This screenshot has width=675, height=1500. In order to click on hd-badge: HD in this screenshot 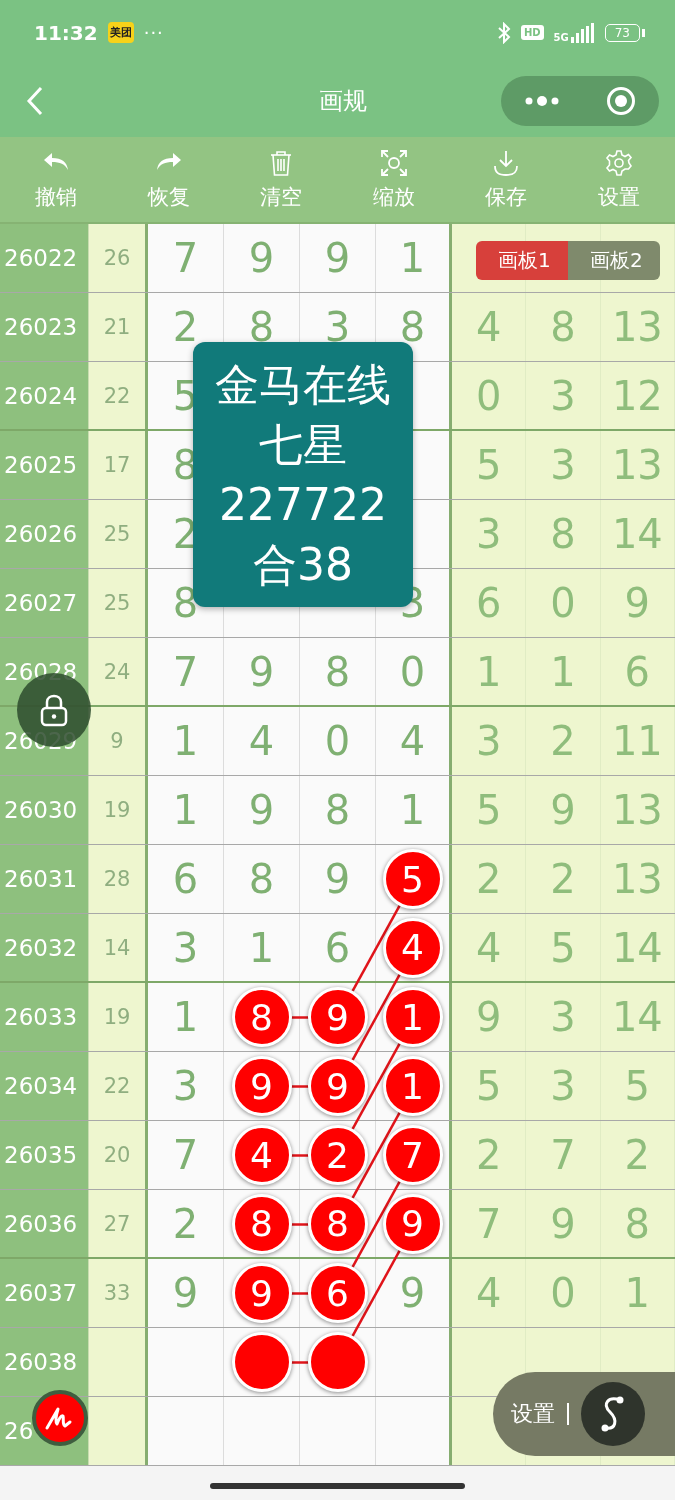, I will do `click(532, 32)`.